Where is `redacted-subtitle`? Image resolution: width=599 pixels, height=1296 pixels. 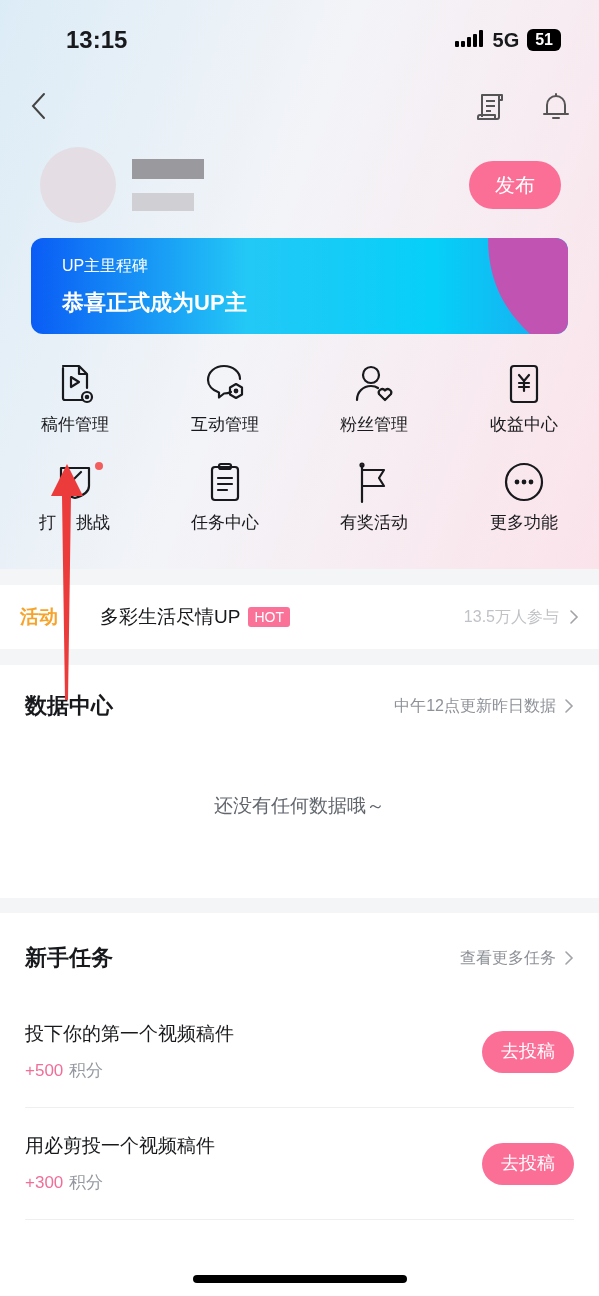 redacted-subtitle is located at coordinates (163, 202).